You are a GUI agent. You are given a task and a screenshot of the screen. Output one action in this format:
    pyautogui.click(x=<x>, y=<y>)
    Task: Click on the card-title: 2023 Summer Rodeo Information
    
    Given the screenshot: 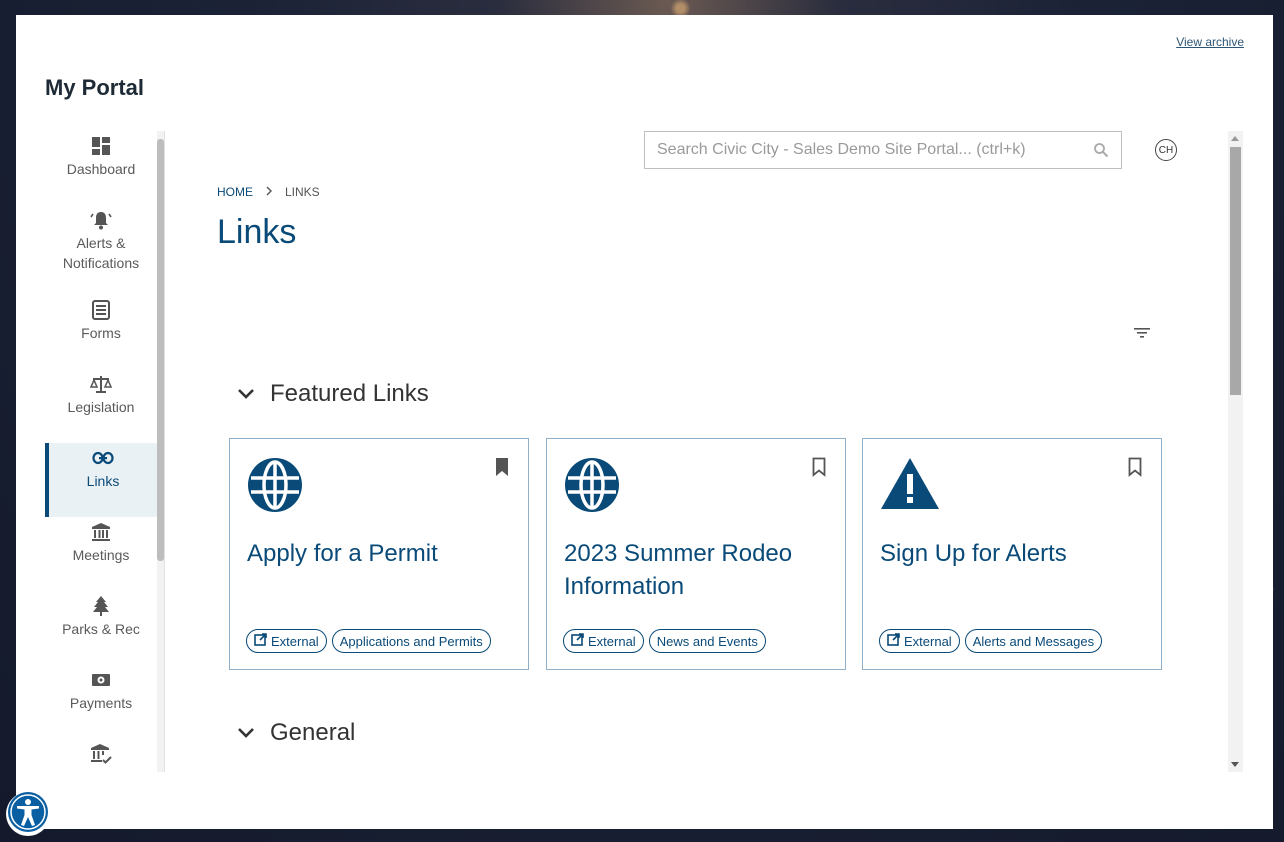 What is the action you would take?
    pyautogui.click(x=696, y=570)
    